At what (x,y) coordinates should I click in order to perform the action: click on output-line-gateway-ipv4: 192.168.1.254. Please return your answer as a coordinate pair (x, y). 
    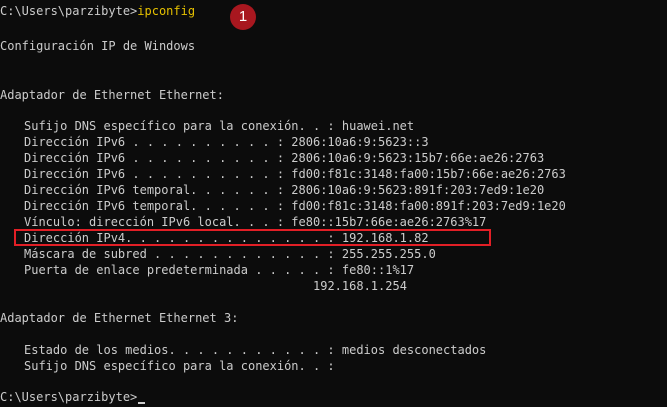
    Looking at the image, I should click on (360, 286).